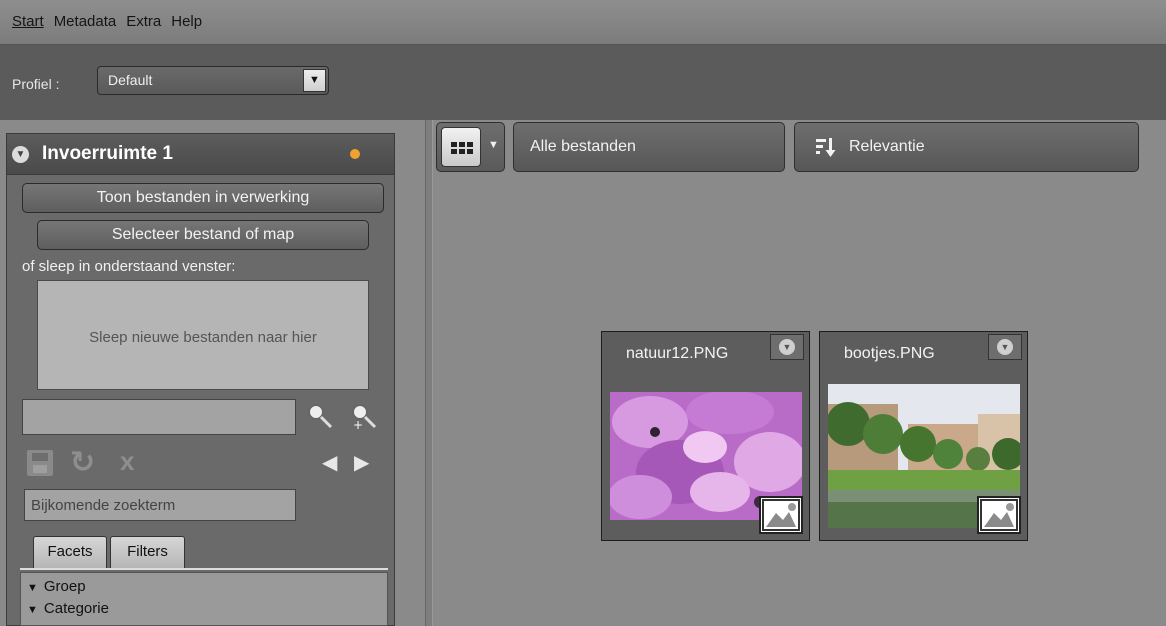 Image resolution: width=1166 pixels, height=626 pixels. What do you see at coordinates (129, 266) in the screenshot?
I see `drop-hint: of sleep in onderstaand venster:` at bounding box center [129, 266].